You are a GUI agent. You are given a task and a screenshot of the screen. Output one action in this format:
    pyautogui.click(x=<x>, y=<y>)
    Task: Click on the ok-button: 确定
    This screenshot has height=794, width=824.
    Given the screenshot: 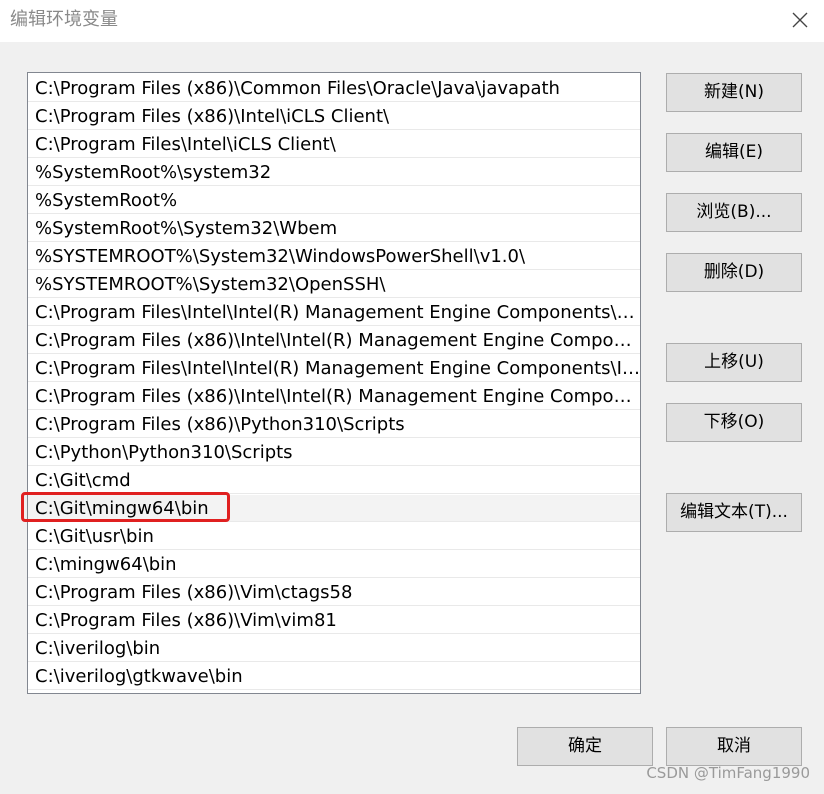 What is the action you would take?
    pyautogui.click(x=585, y=746)
    